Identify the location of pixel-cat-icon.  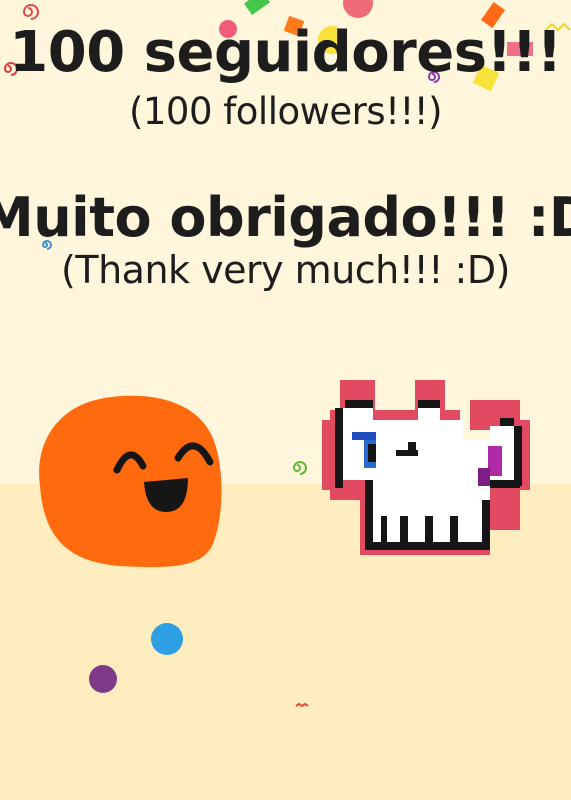
(426, 467).